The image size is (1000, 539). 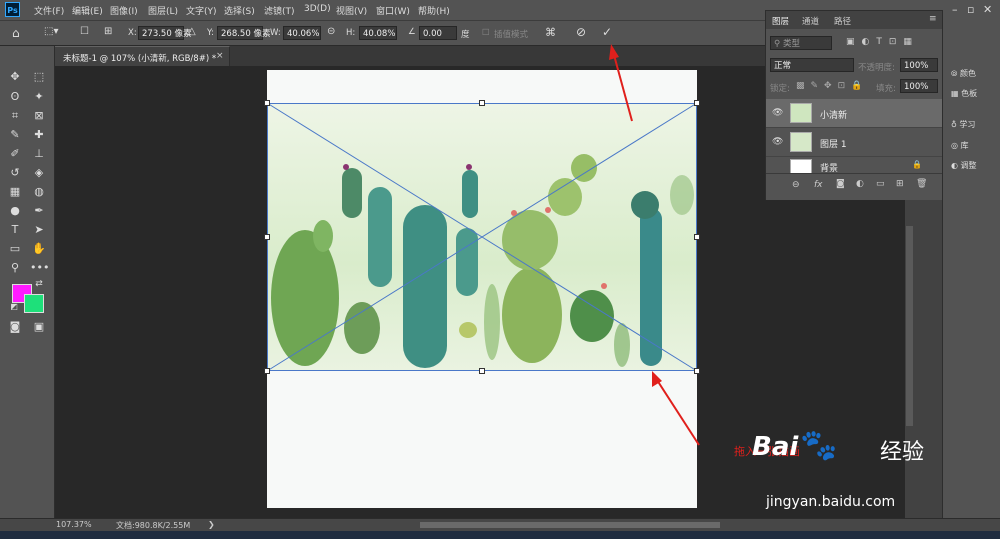 I want to click on handle-bottom-right, so click(x=697, y=371).